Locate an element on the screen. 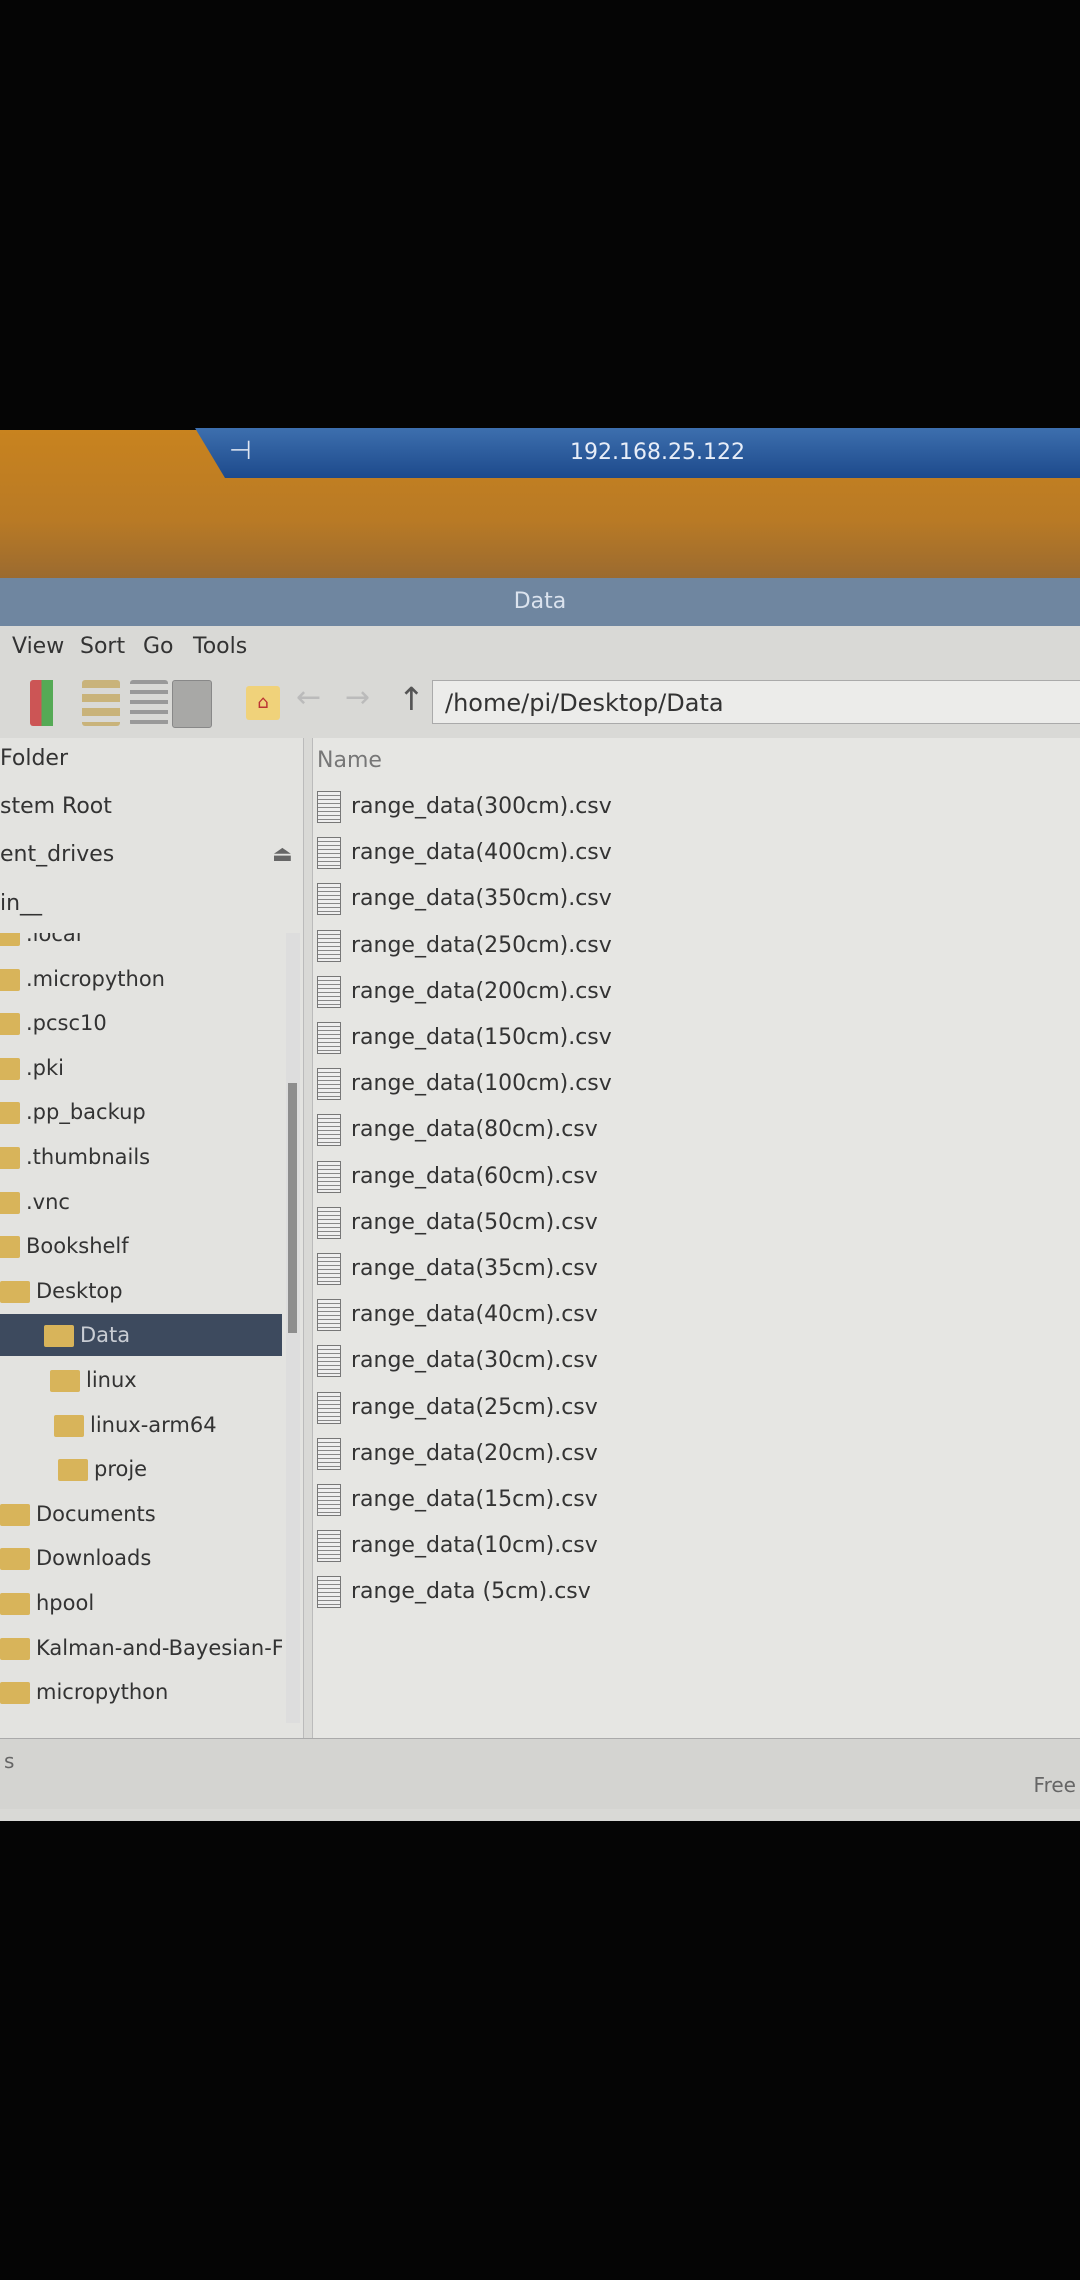  tree-item: Data is located at coordinates (141, 1335).